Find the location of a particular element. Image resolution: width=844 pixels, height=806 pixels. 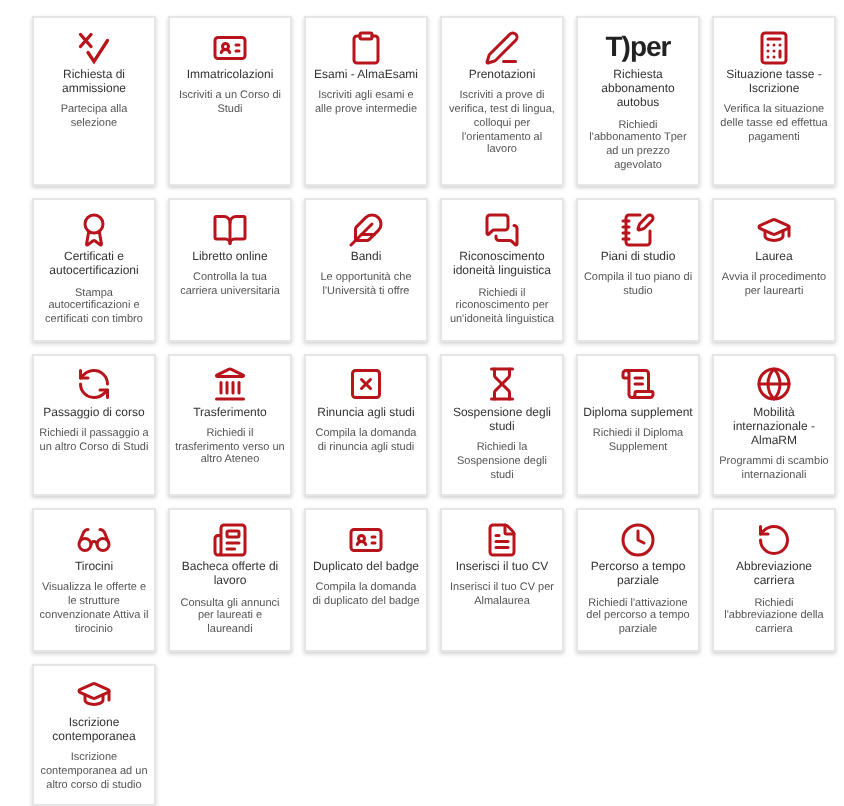

x-square-icon is located at coordinates (366, 384).